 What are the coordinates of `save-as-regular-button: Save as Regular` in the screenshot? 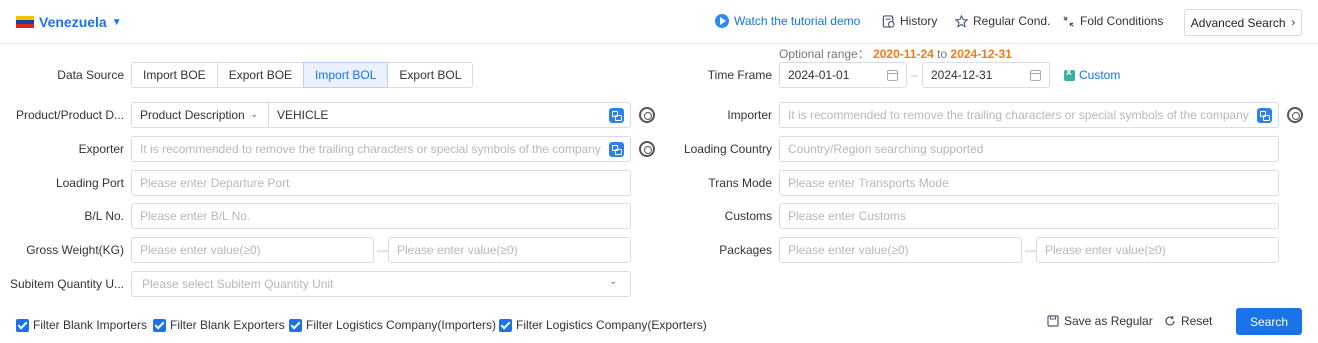 It's located at (1100, 321).